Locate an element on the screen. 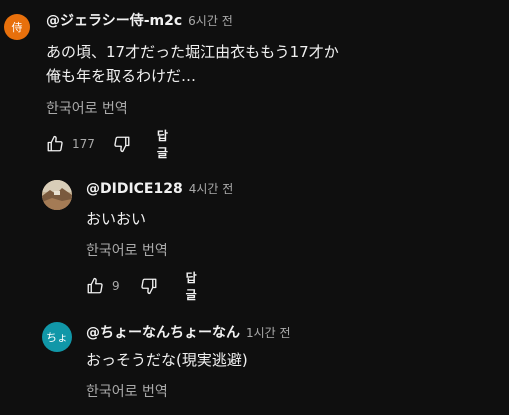 This screenshot has width=509, height=415. author-name: @DIDICE128 is located at coordinates (134, 189).